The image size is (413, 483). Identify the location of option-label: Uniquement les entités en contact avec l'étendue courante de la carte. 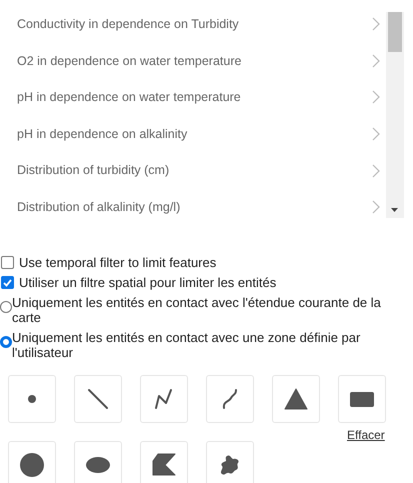
(197, 310).